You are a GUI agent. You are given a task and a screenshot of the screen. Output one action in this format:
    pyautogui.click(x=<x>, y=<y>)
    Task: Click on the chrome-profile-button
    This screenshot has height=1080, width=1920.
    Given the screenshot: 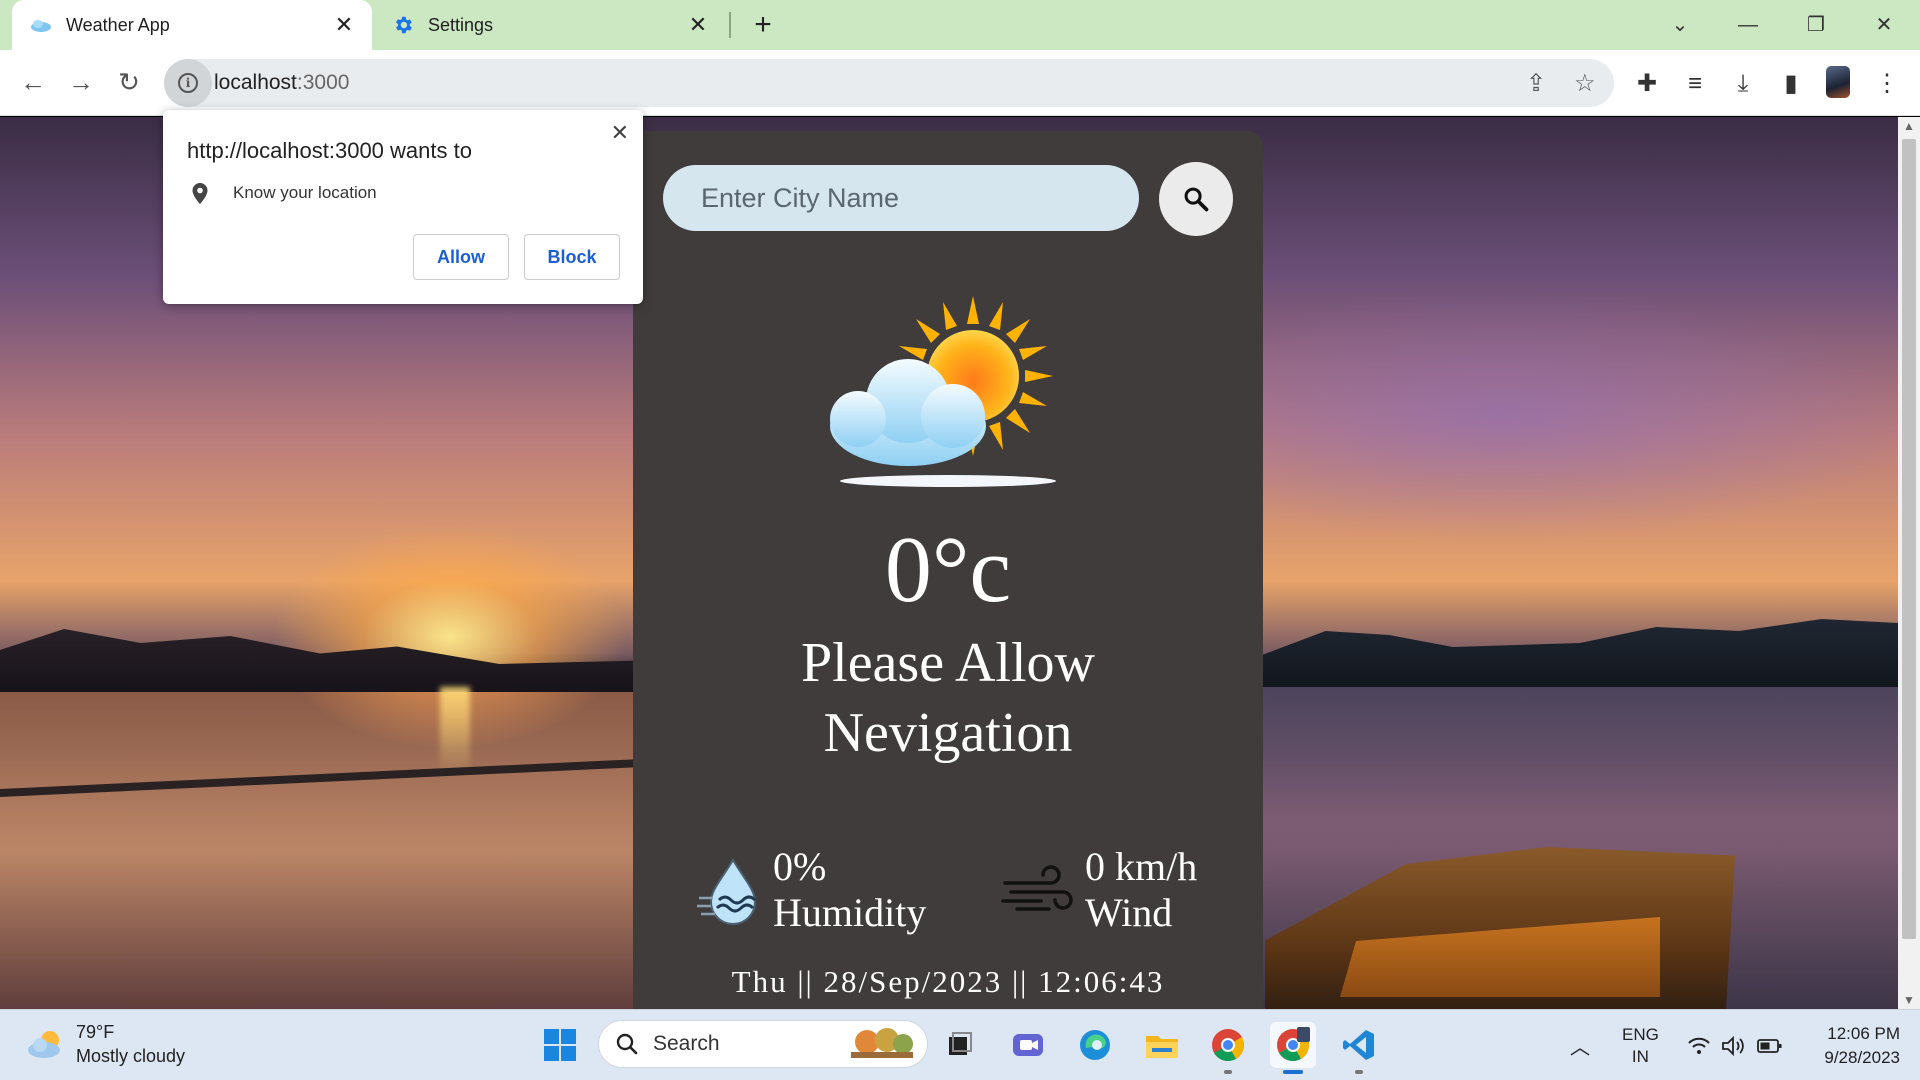 What is the action you would take?
    pyautogui.click(x=1293, y=1048)
    